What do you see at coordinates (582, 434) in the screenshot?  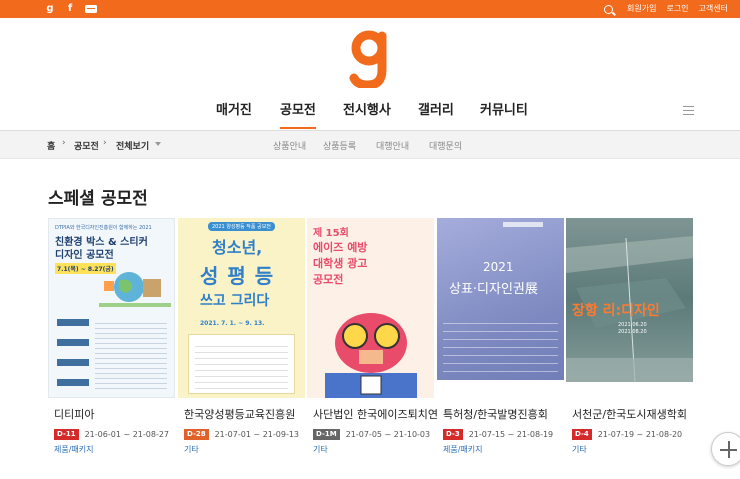 I see `dday-badge: D-4` at bounding box center [582, 434].